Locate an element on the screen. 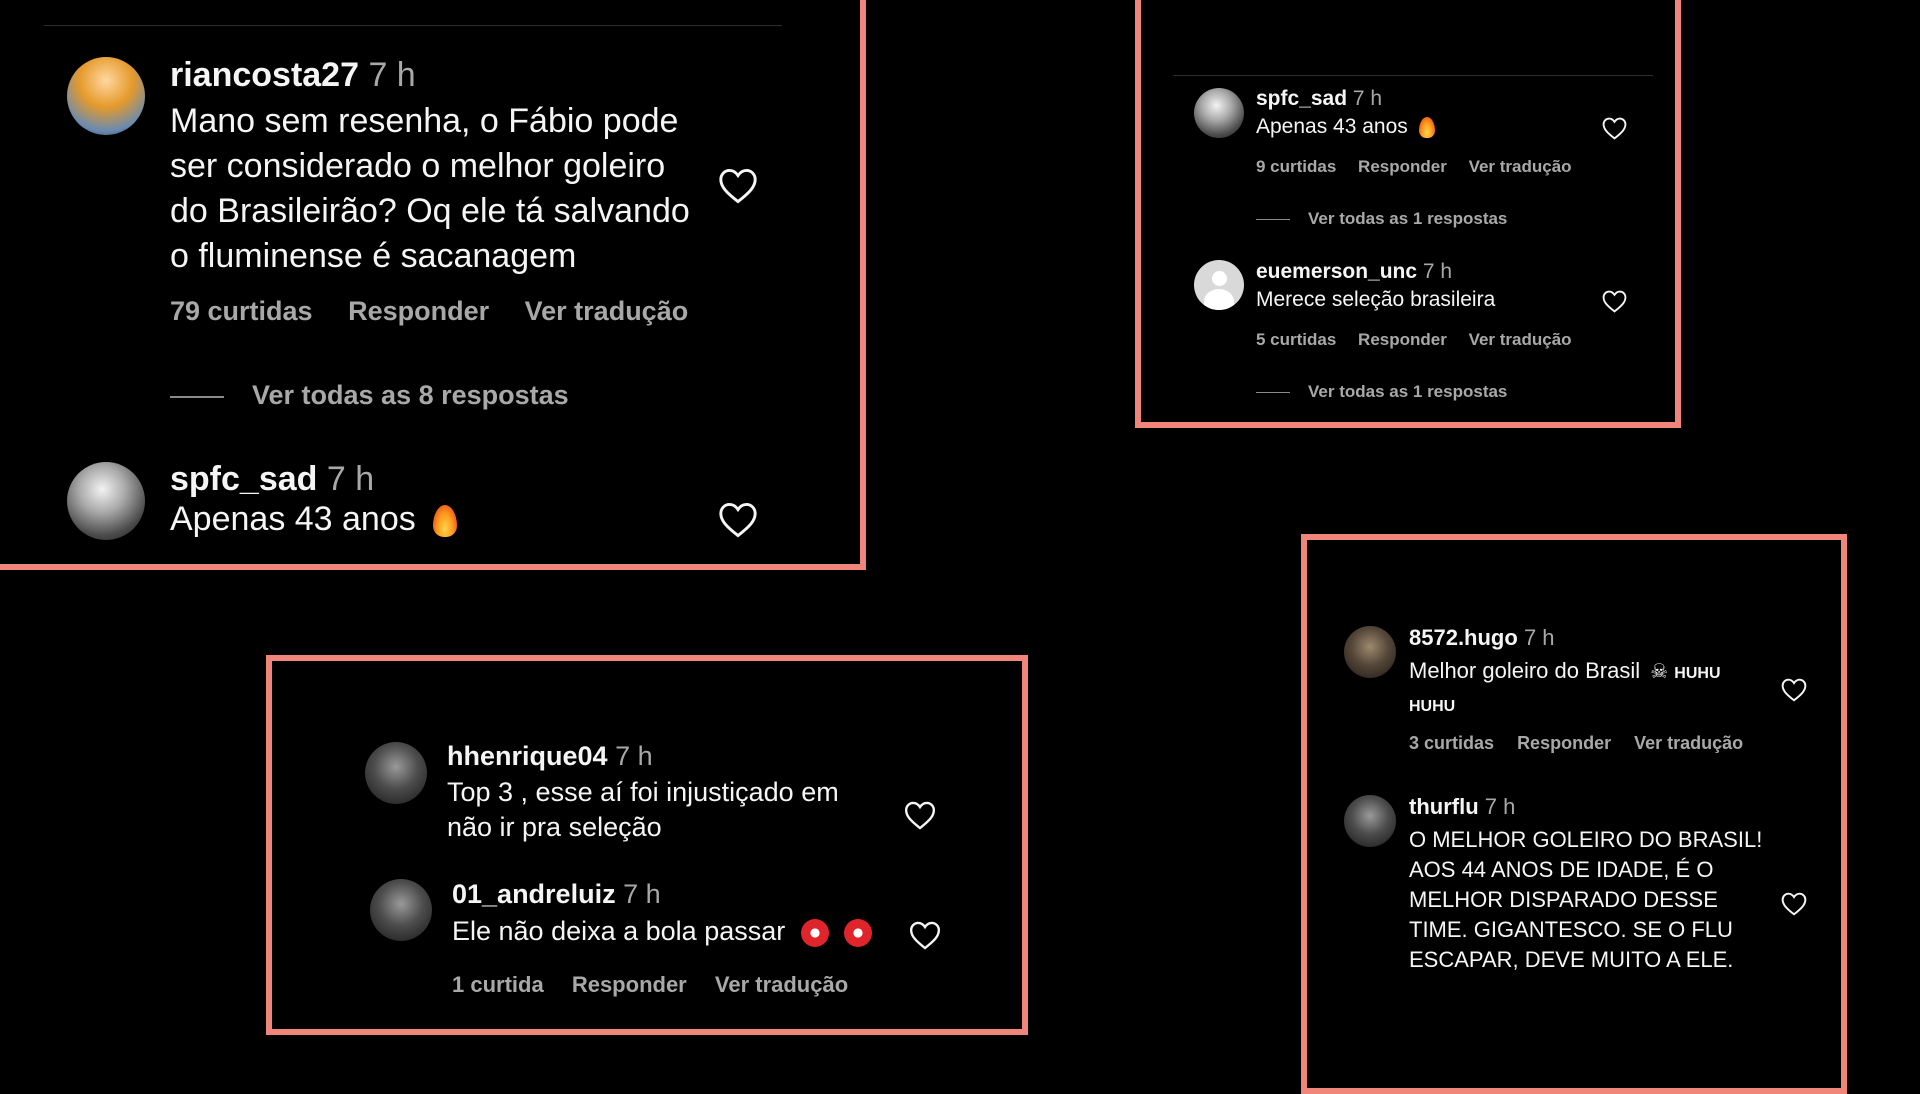  skull-emoji-icon: ☠ is located at coordinates (1659, 672).